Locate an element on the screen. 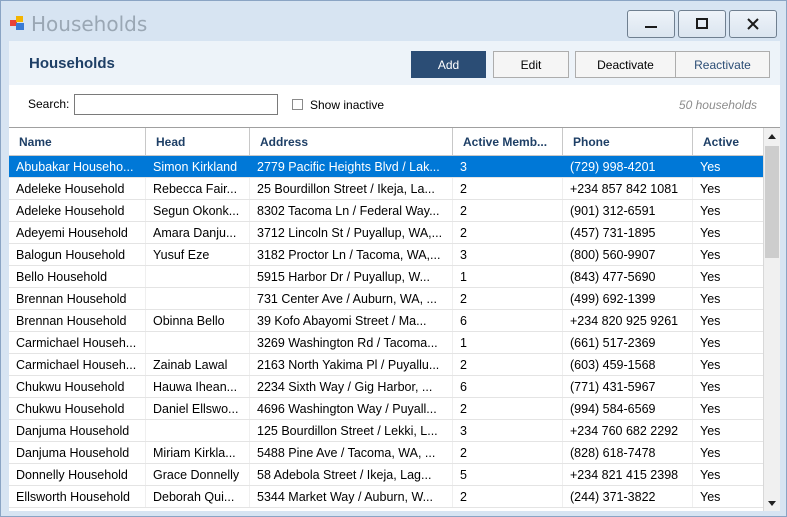 This screenshot has width=787, height=517. cell-active-members: 6 is located at coordinates (508, 386).